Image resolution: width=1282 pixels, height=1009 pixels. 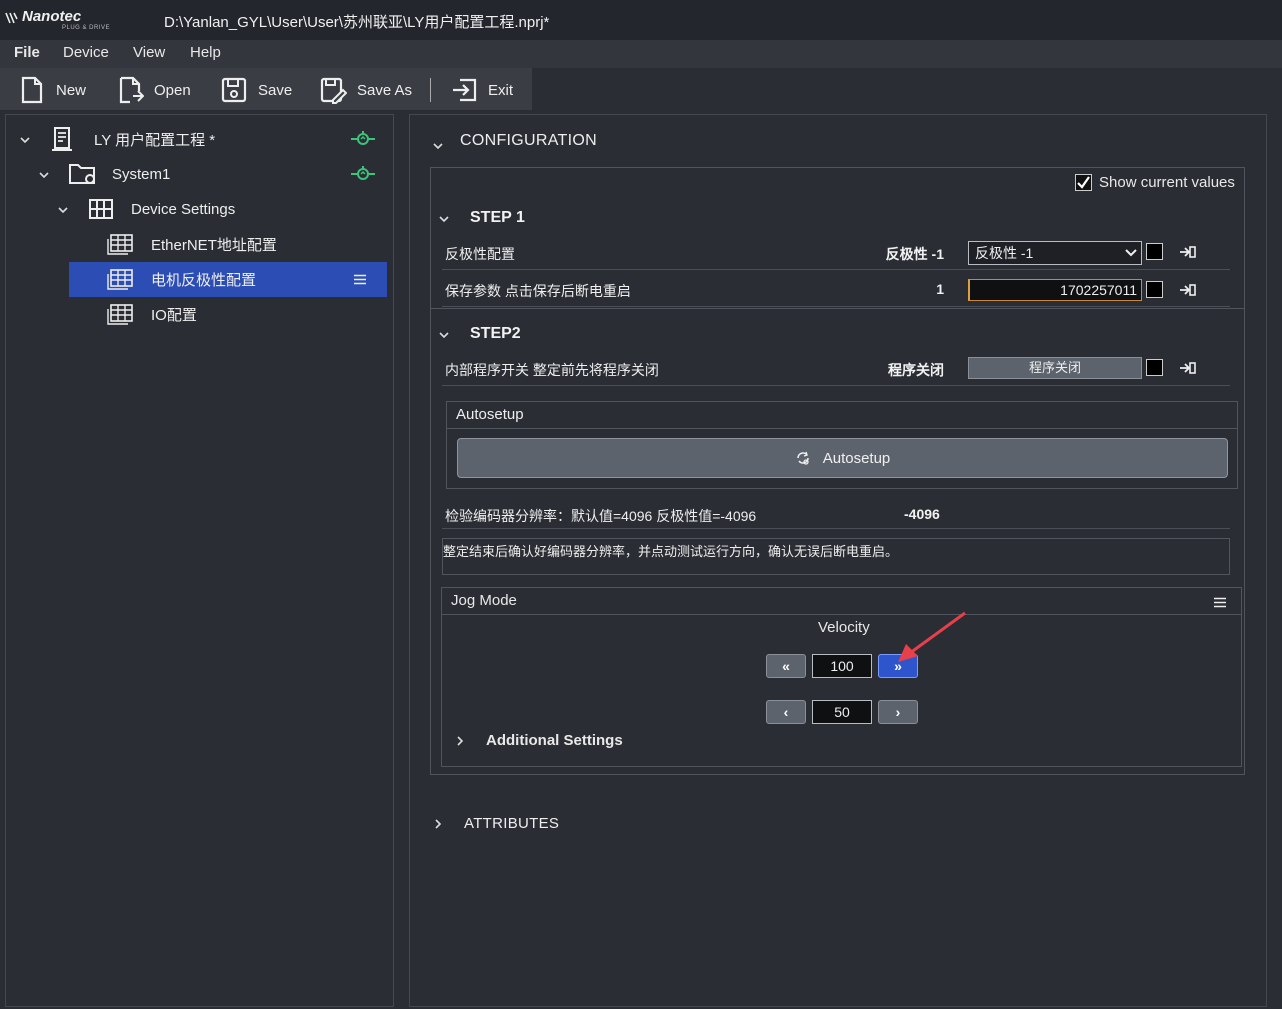 What do you see at coordinates (802, 458) in the screenshot?
I see `autosetup-icon` at bounding box center [802, 458].